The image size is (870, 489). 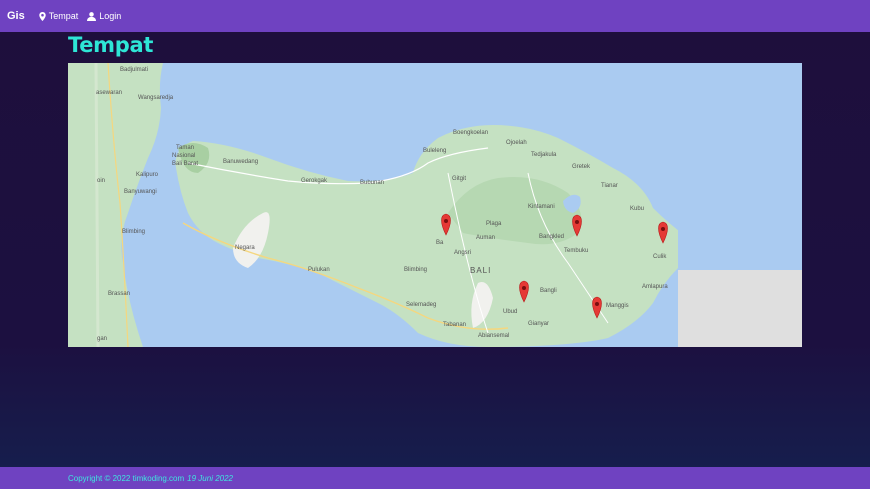 I want to click on nav-link-tempat-label: Tempat, so click(x=63, y=16).